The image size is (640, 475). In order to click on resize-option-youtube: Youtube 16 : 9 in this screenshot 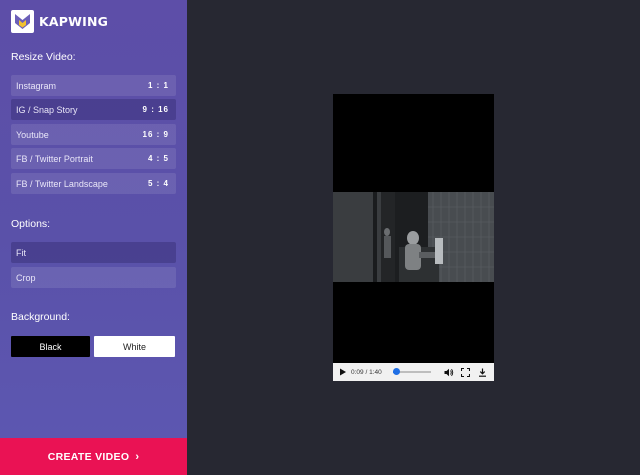, I will do `click(93, 134)`.